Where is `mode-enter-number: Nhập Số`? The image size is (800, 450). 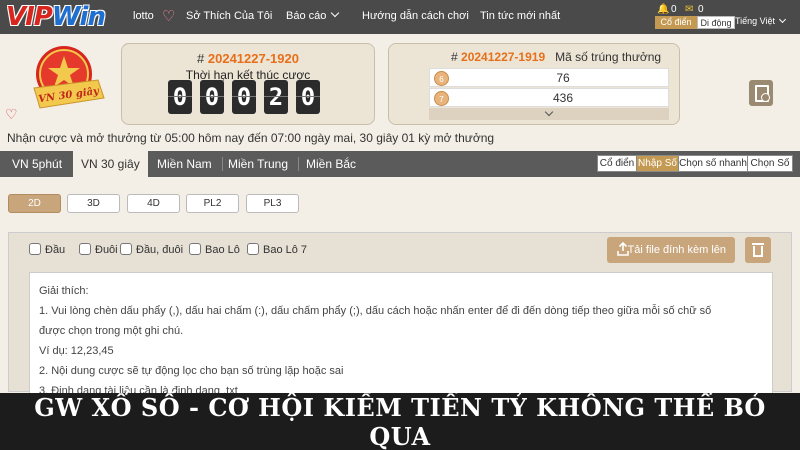 mode-enter-number: Nhập Số is located at coordinates (658, 163).